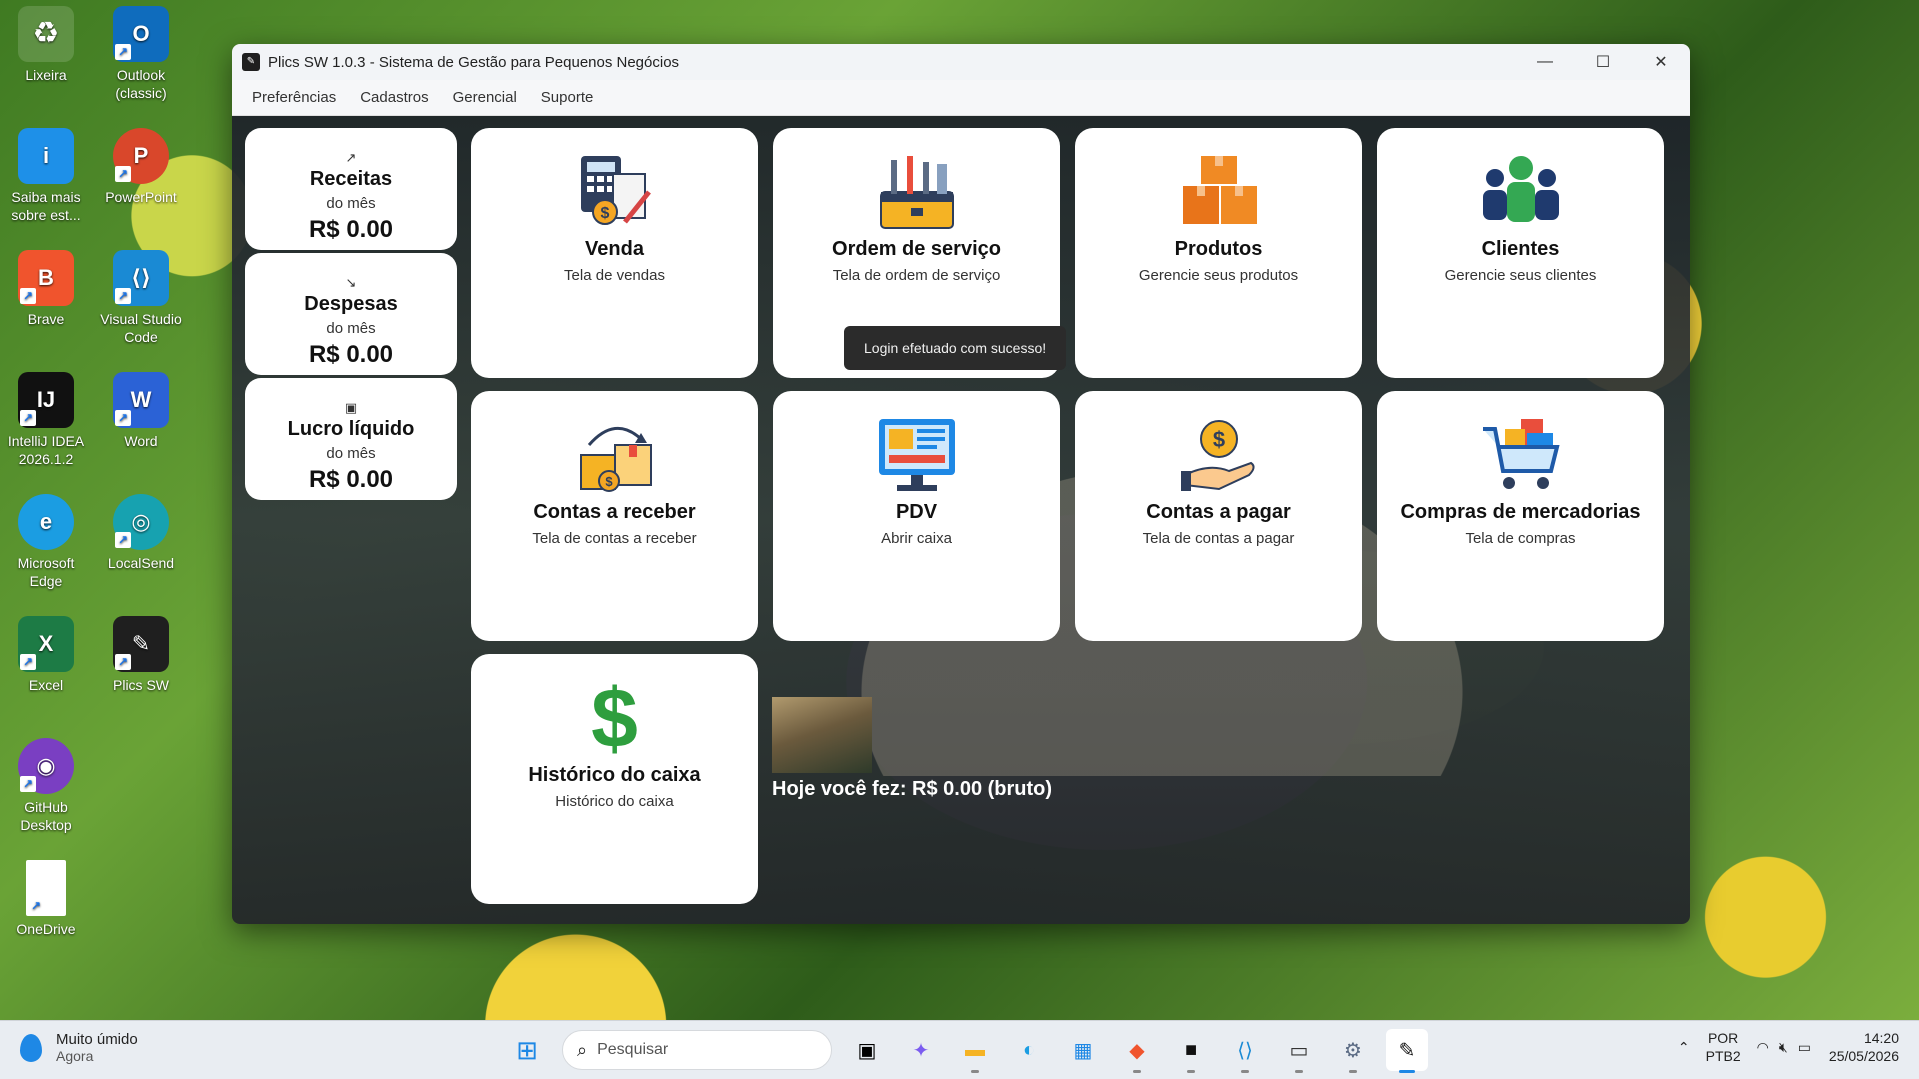  I want to click on tile-historico-caixa: $ Histórico do caixa Histórico do caixa, so click(614, 779).